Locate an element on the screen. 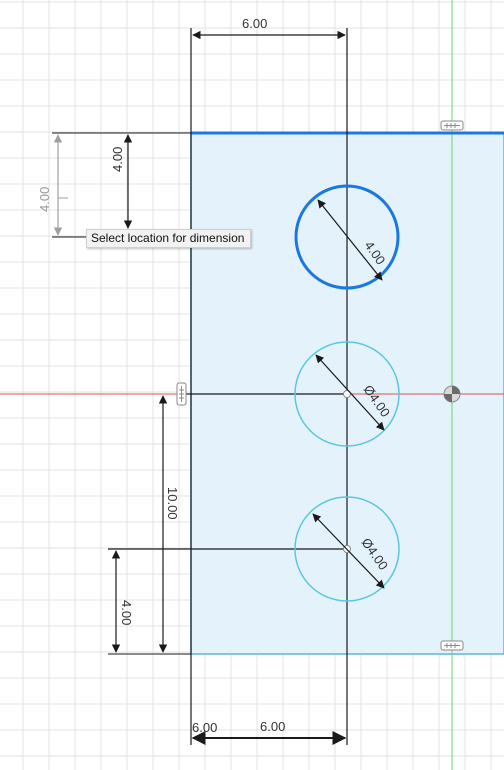 This screenshot has width=504, height=770. dim-left-outer: 4.00 is located at coordinates (44, 199).